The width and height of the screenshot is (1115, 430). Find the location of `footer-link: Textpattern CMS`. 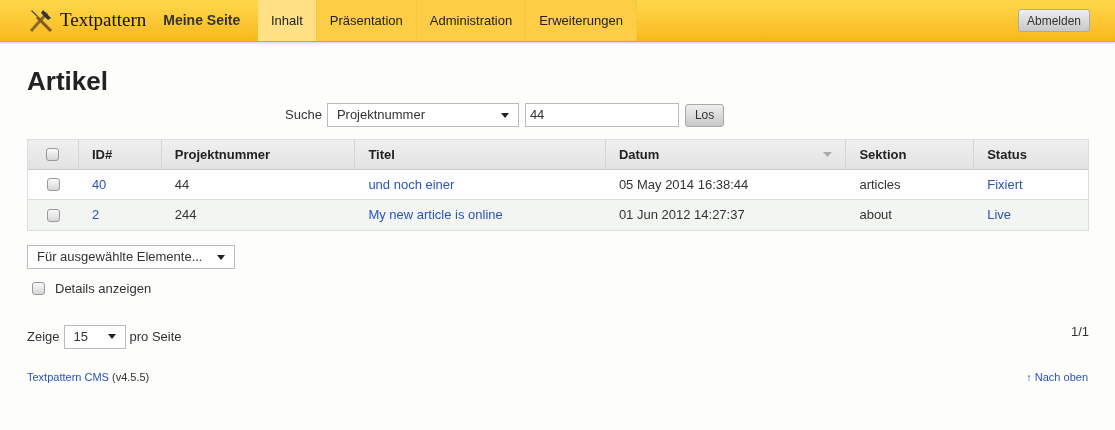

footer-link: Textpattern CMS is located at coordinates (68, 376).